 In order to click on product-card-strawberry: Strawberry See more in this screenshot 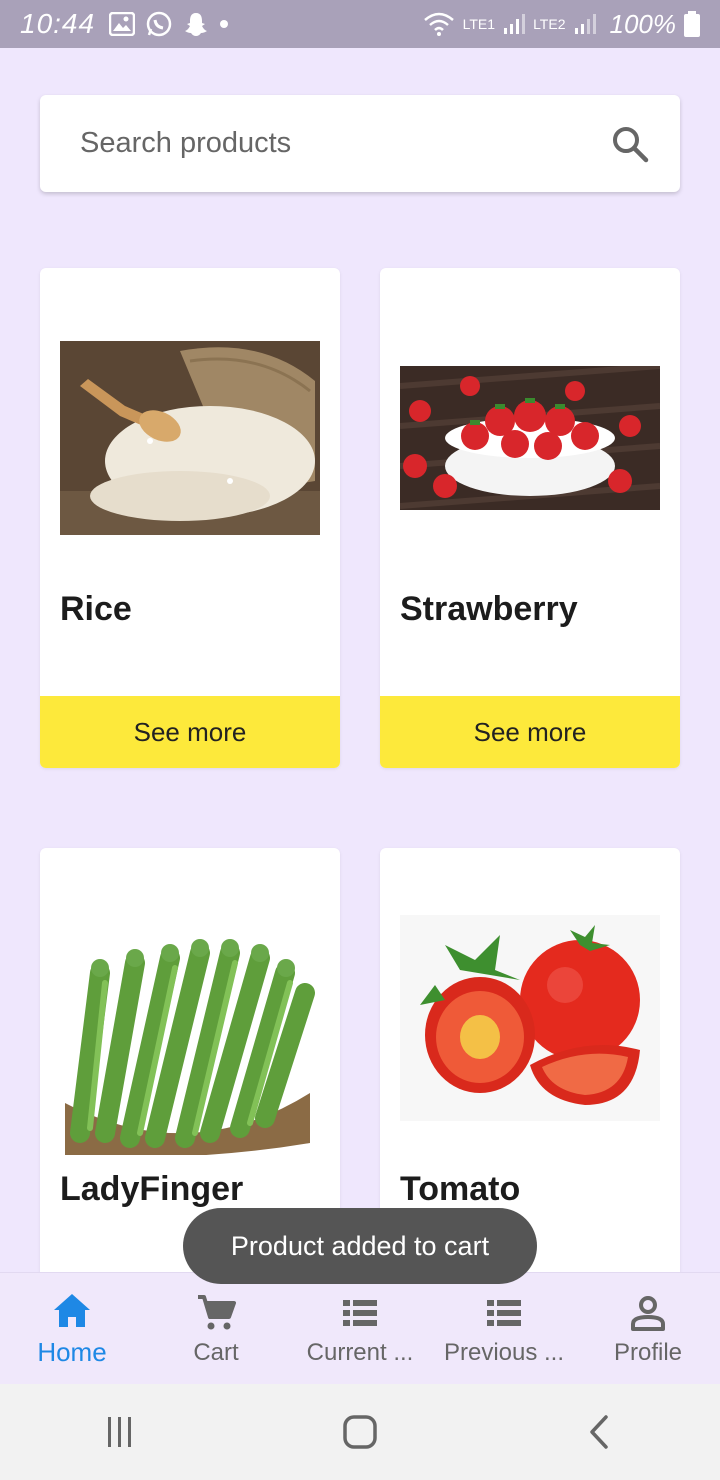, I will do `click(530, 518)`.